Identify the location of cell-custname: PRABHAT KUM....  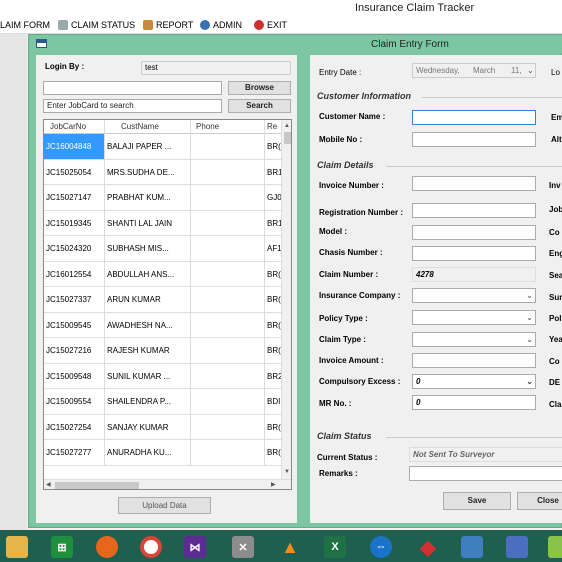
(148, 197).